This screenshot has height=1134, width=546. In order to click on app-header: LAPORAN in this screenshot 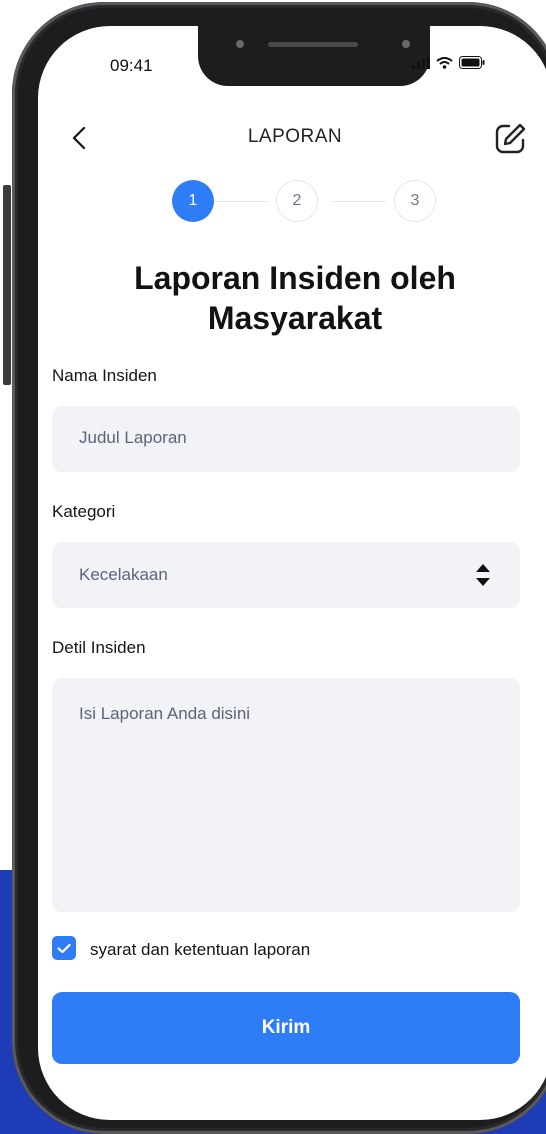, I will do `click(292, 138)`.